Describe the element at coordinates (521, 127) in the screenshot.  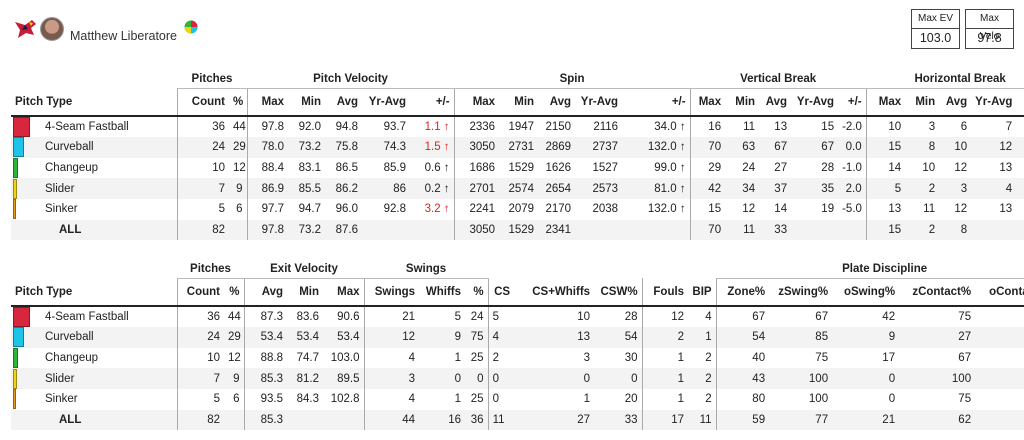
I see `table-cell: 1947` at that location.